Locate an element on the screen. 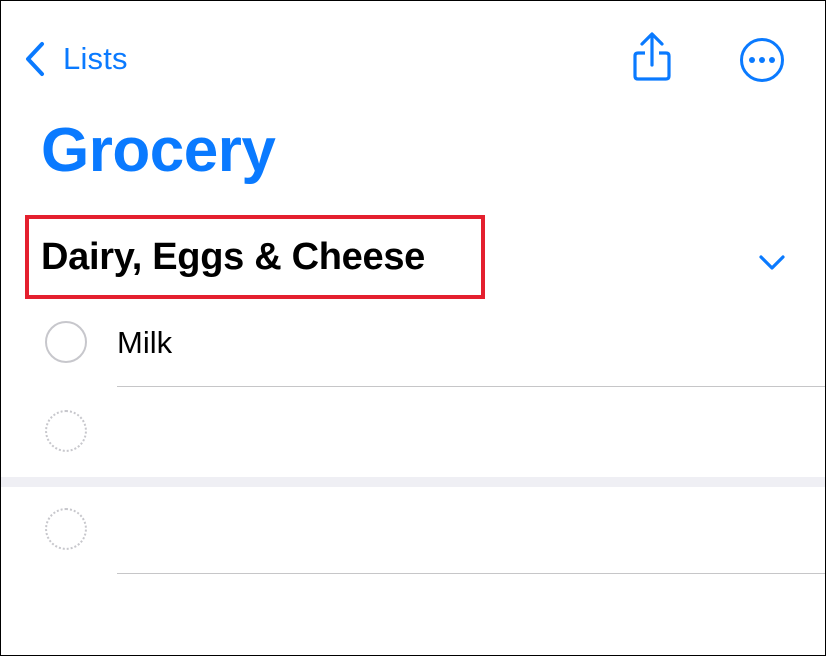  section-title: Dairy, Eggs & Cheese is located at coordinates (233, 256).